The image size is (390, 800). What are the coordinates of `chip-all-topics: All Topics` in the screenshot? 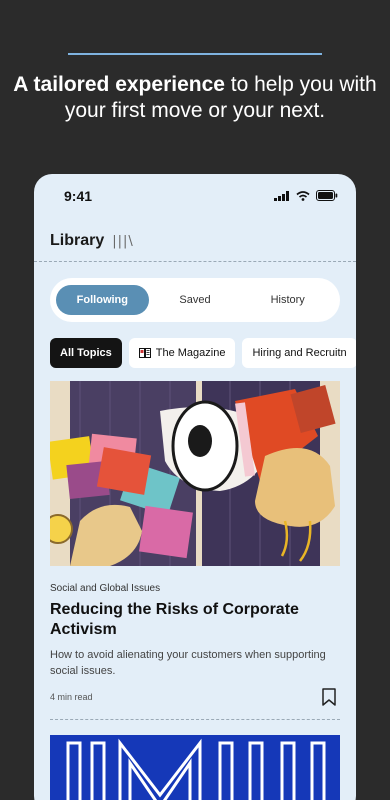 It's located at (86, 353).